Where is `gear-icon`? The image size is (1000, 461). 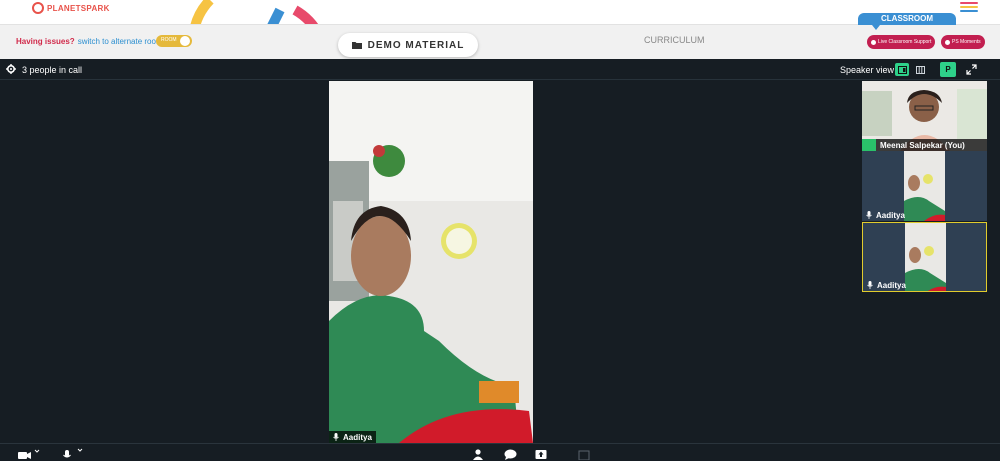 gear-icon is located at coordinates (11, 69).